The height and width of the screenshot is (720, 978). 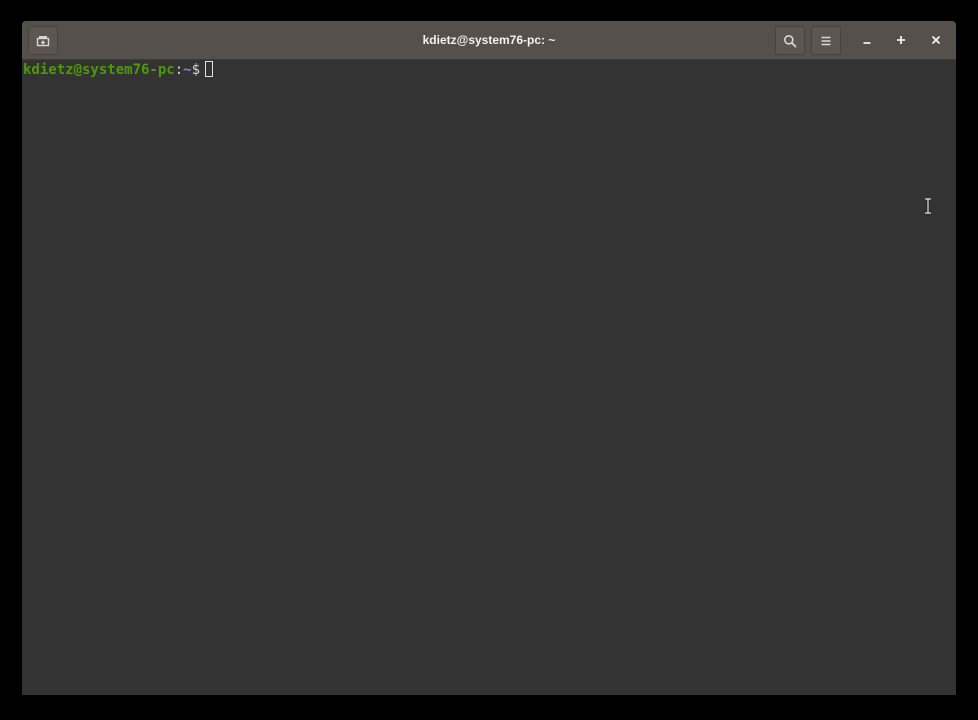 I want to click on text-cursor-ibeam-icon, so click(x=928, y=208).